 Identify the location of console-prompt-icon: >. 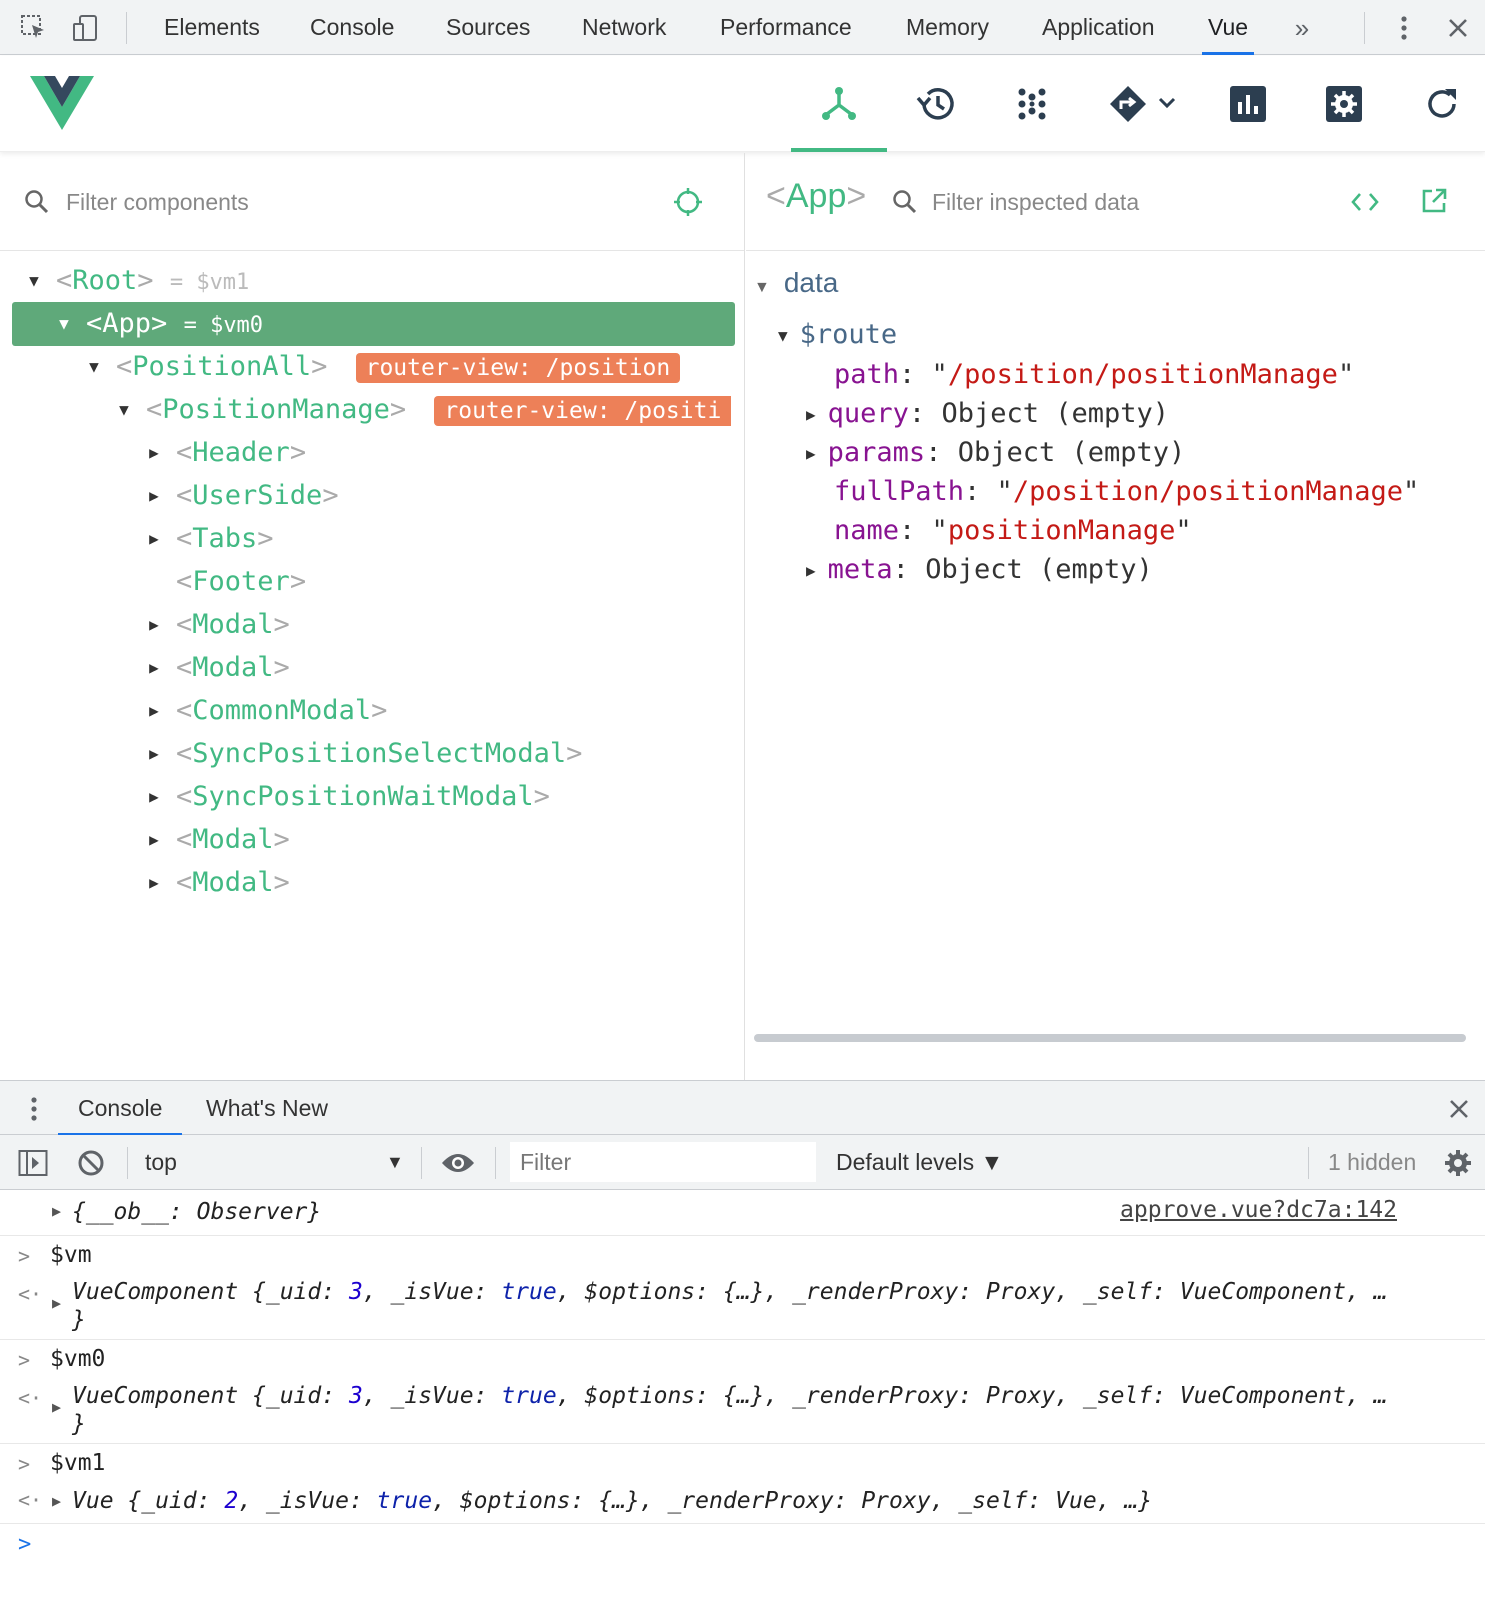
(24, 1544).